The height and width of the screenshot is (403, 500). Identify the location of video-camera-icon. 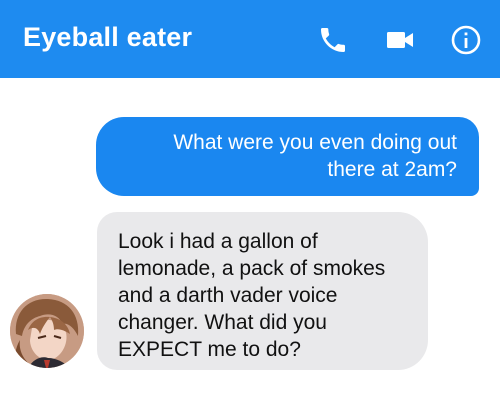
(400, 40).